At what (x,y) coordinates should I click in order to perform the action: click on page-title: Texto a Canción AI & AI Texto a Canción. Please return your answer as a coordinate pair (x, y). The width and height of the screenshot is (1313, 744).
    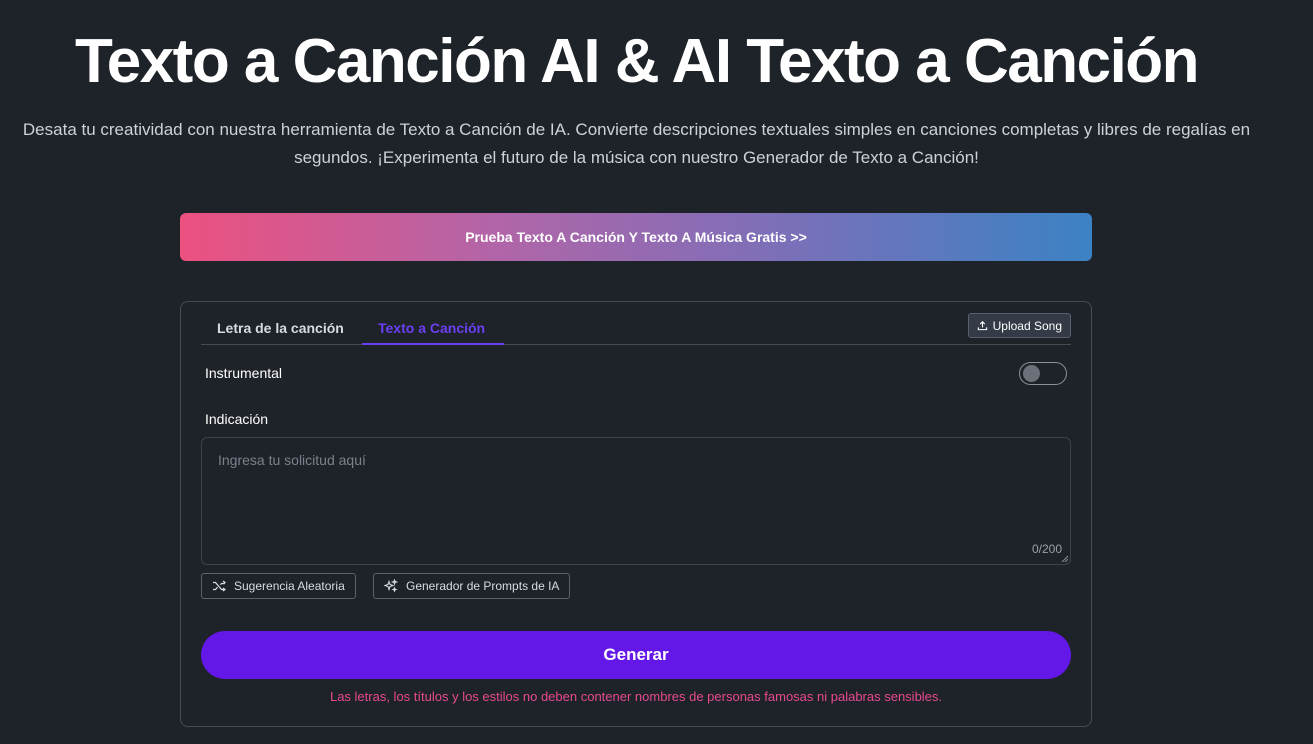
    Looking at the image, I should click on (637, 61).